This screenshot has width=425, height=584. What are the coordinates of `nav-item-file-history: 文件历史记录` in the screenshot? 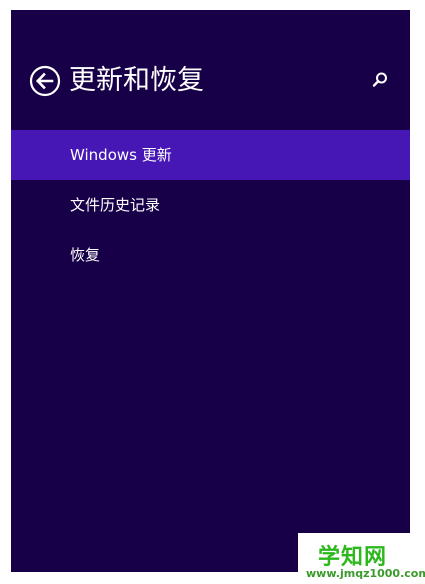 It's located at (210, 205).